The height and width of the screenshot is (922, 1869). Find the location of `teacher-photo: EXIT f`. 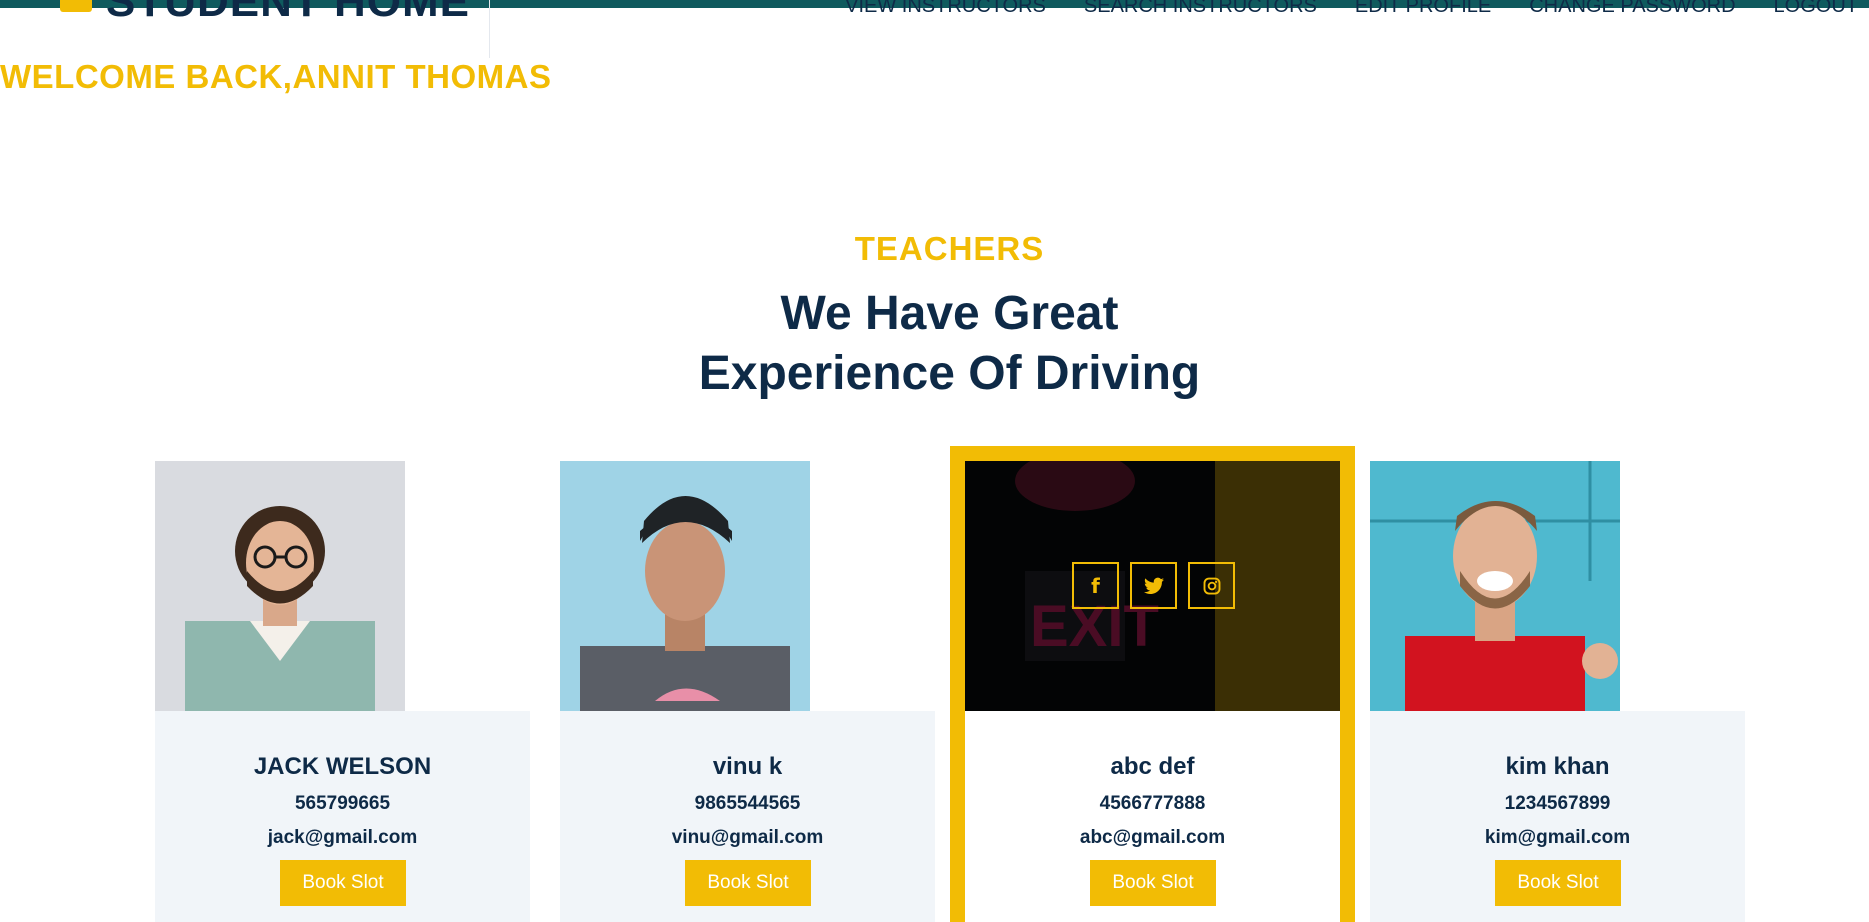

teacher-photo: EXIT f is located at coordinates (1152, 586).